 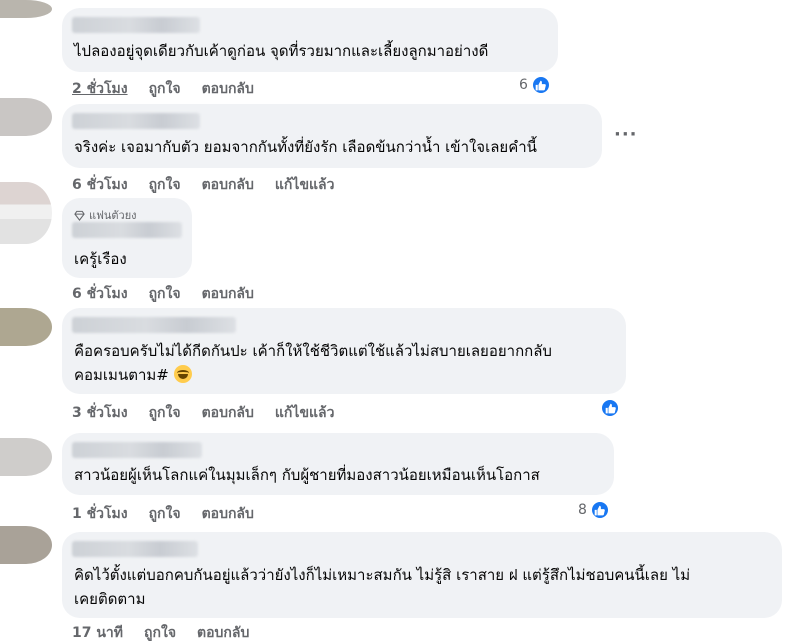 What do you see at coordinates (182, 374) in the screenshot?
I see `laughing-emoji-icon` at bounding box center [182, 374].